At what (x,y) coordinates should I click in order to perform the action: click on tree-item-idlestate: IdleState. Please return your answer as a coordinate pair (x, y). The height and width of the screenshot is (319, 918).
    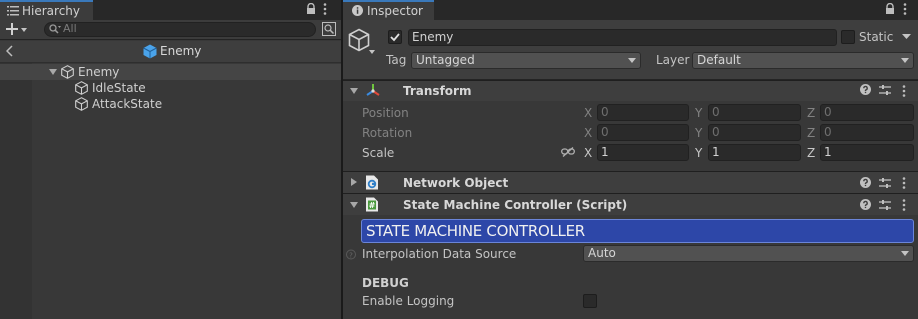
    Looking at the image, I should click on (170, 88).